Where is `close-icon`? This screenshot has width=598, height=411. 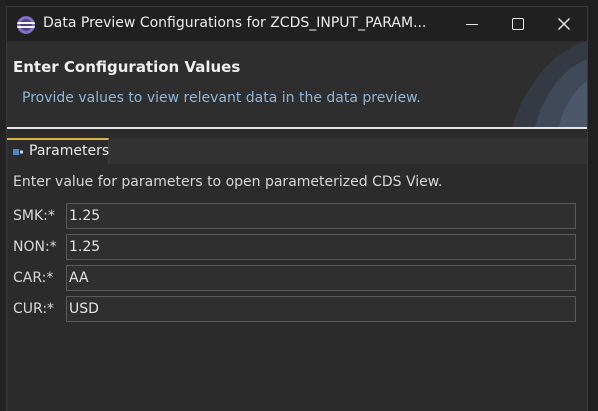 close-icon is located at coordinates (564, 24).